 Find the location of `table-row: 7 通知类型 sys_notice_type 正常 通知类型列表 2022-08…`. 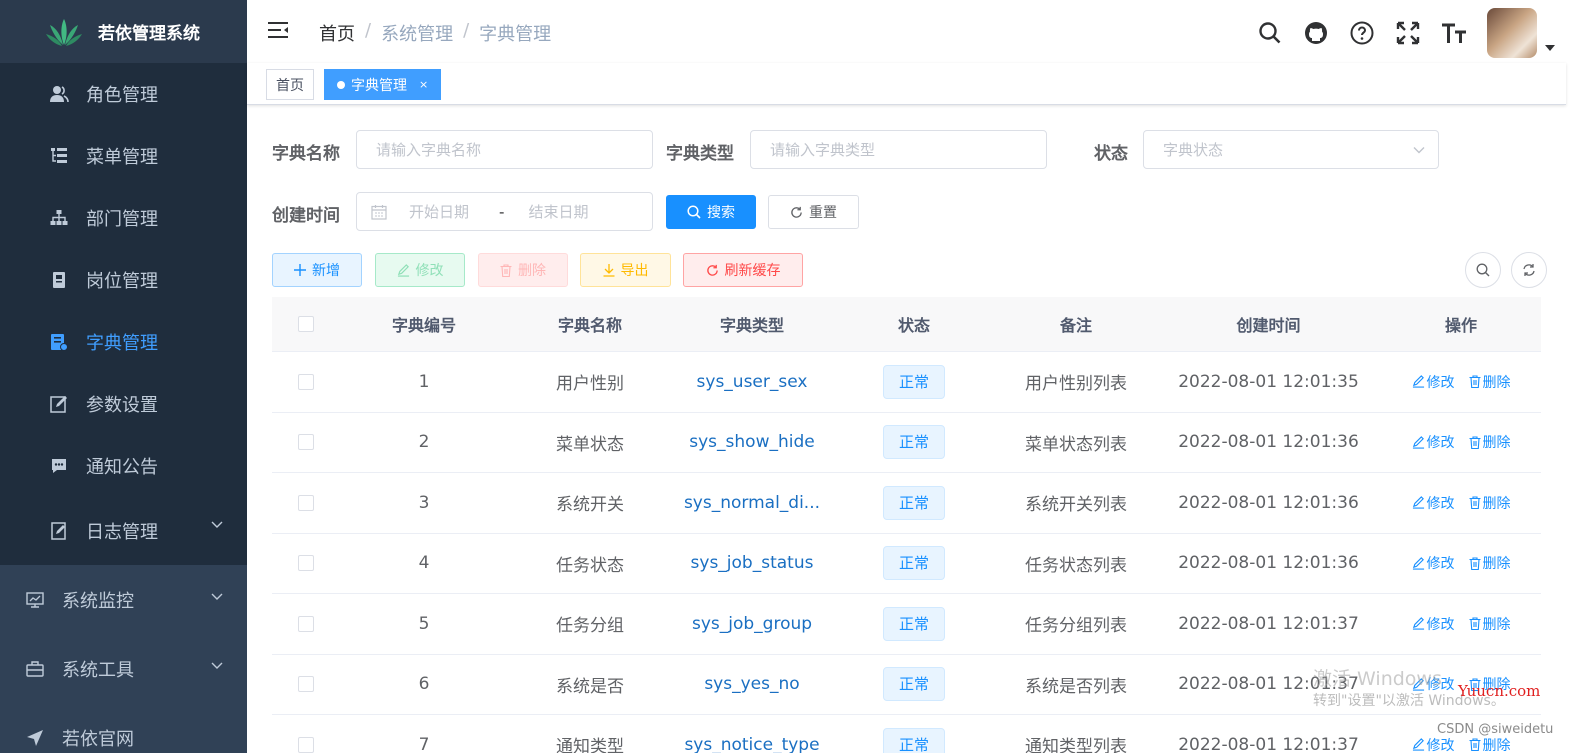

table-row: 7 通知类型 sys_notice_type 正常 通知类型列表 2022-08… is located at coordinates (906, 734).